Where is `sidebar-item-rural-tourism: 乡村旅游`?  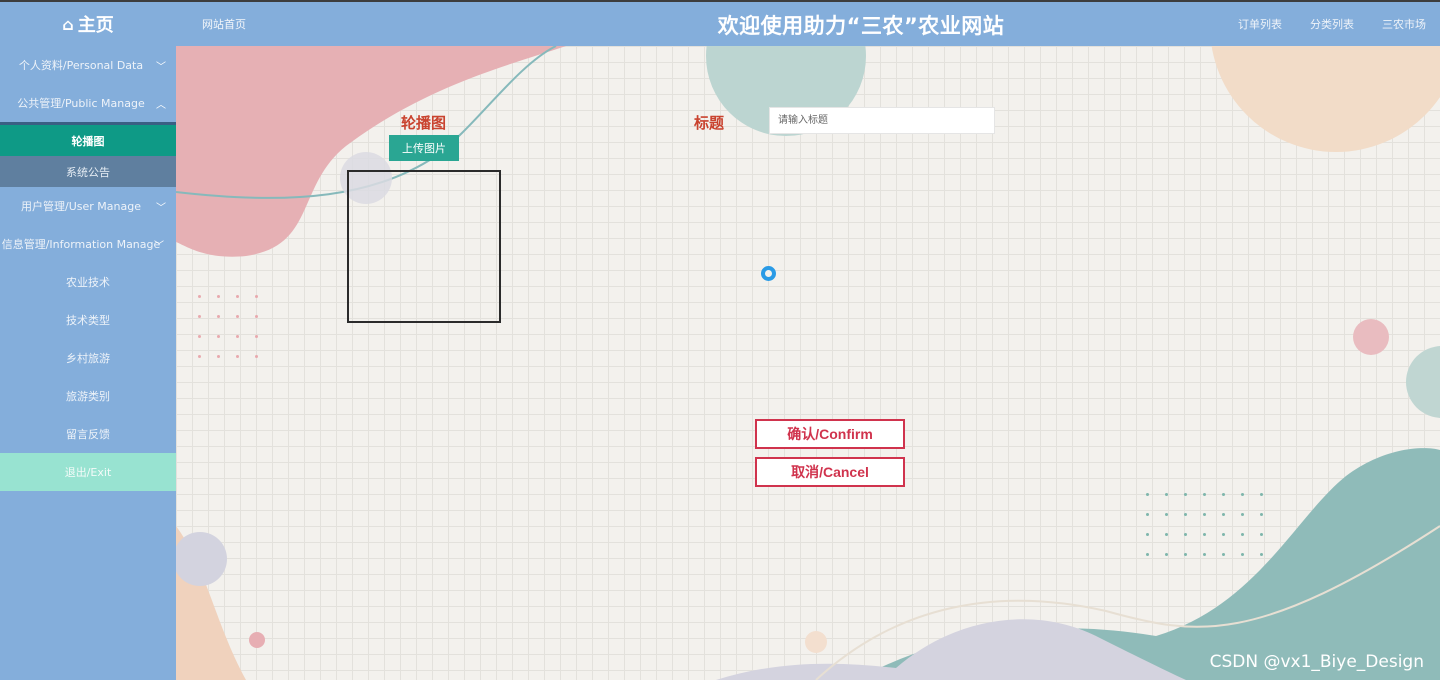
sidebar-item-rural-tourism: 乡村旅游 is located at coordinates (88, 358).